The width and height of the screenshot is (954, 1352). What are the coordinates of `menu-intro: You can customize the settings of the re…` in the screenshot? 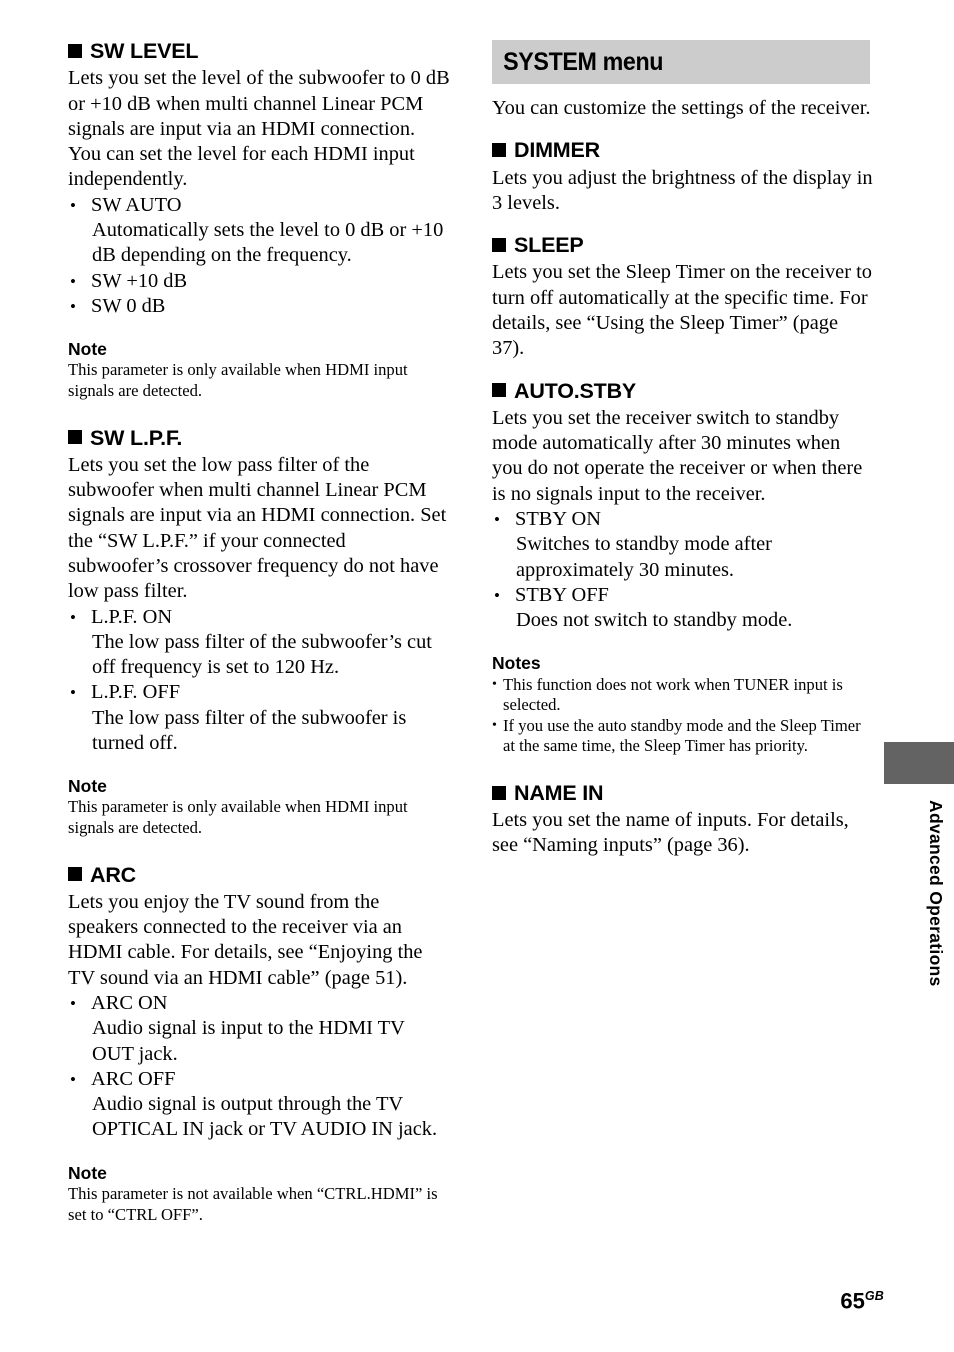 It's located at (681, 108).